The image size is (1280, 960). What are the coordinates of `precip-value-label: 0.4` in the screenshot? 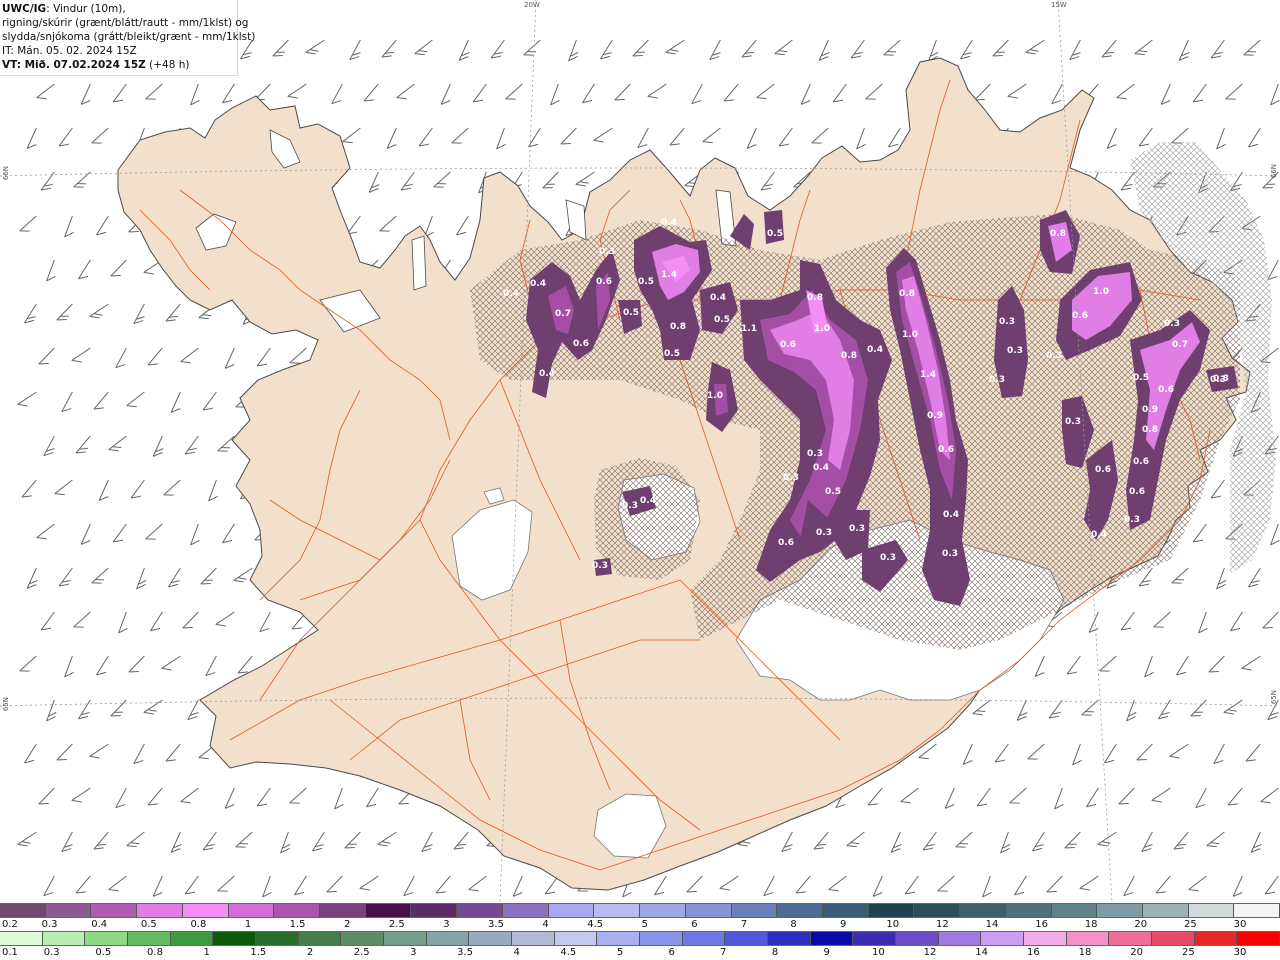 It's located at (821, 468).